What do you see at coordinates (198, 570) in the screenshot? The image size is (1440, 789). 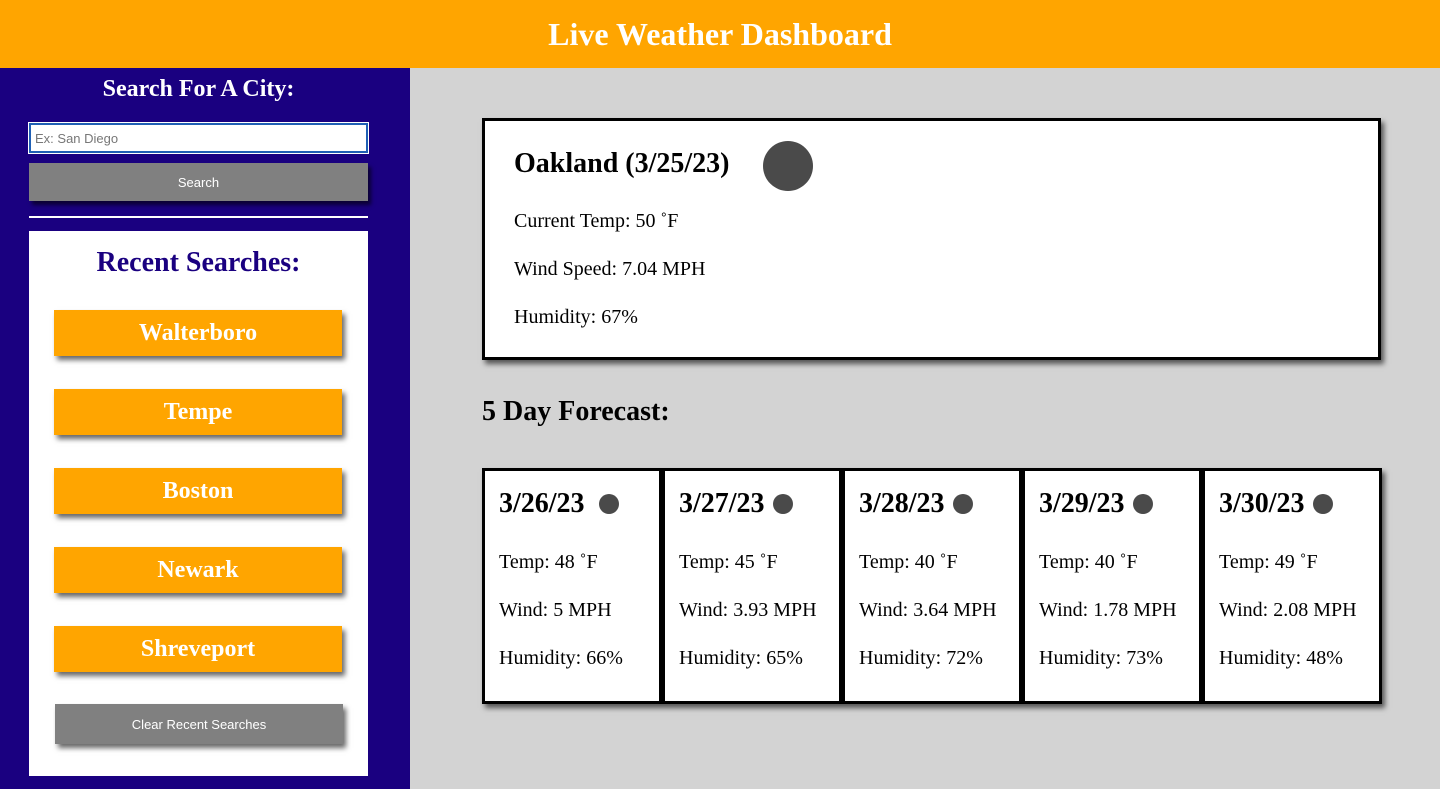 I see `recent-city-button-newark: Newark` at bounding box center [198, 570].